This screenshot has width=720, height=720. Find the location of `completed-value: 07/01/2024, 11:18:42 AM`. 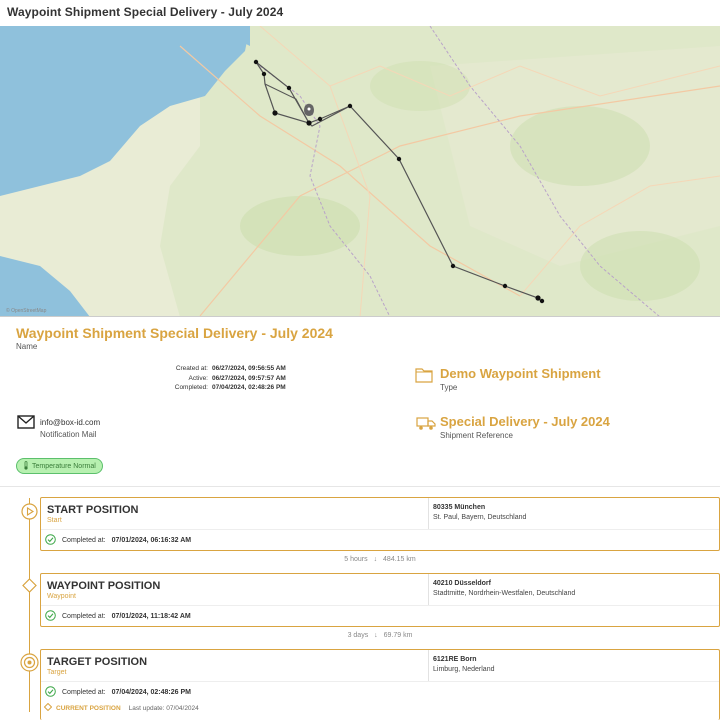

completed-value: 07/01/2024, 11:18:42 AM is located at coordinates (151, 616).